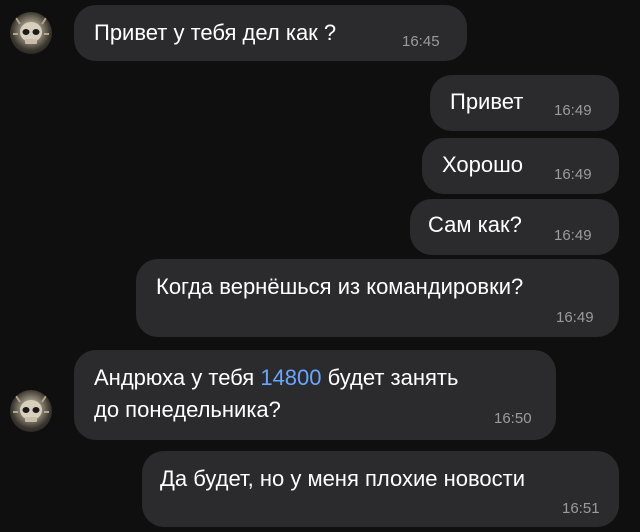 This screenshot has width=640, height=532. Describe the element at coordinates (581, 508) in the screenshot. I see `message-time: 16:51` at that location.